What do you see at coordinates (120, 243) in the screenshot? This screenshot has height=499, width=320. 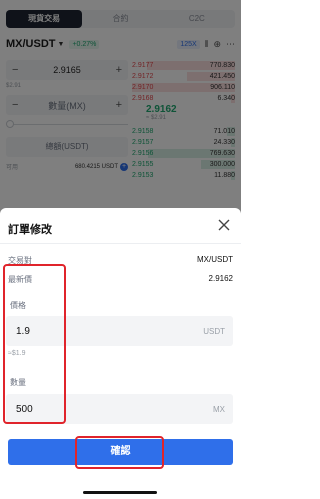 I see `divider` at bounding box center [120, 243].